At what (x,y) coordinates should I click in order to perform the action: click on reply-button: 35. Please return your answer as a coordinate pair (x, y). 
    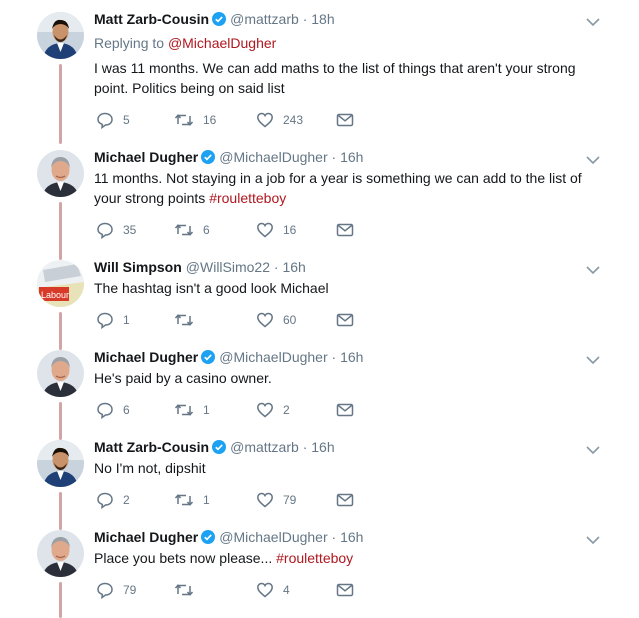
    Looking at the image, I should click on (116, 230).